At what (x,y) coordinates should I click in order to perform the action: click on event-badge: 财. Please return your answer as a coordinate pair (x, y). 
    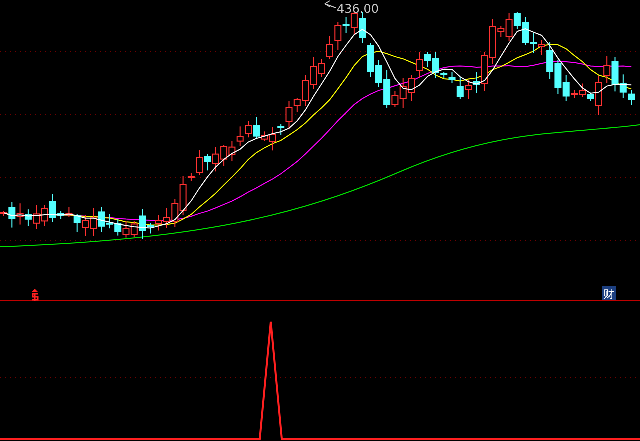
    Looking at the image, I should click on (609, 293).